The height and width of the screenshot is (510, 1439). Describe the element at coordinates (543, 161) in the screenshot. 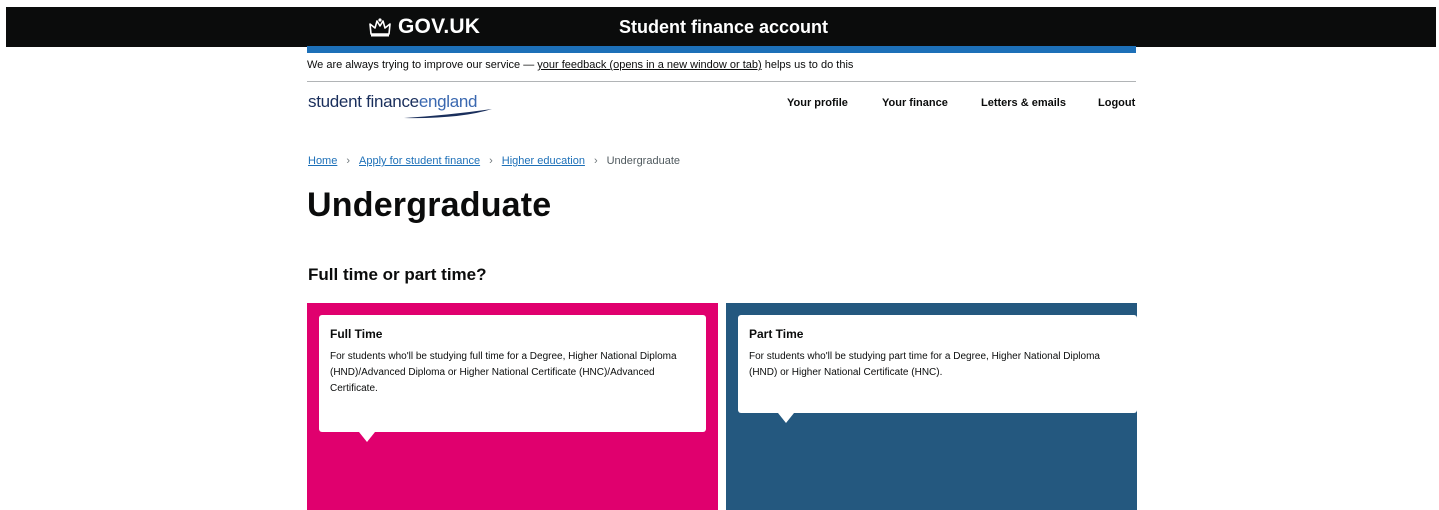

I see `breadcrumb-higher-education: Higher education` at that location.